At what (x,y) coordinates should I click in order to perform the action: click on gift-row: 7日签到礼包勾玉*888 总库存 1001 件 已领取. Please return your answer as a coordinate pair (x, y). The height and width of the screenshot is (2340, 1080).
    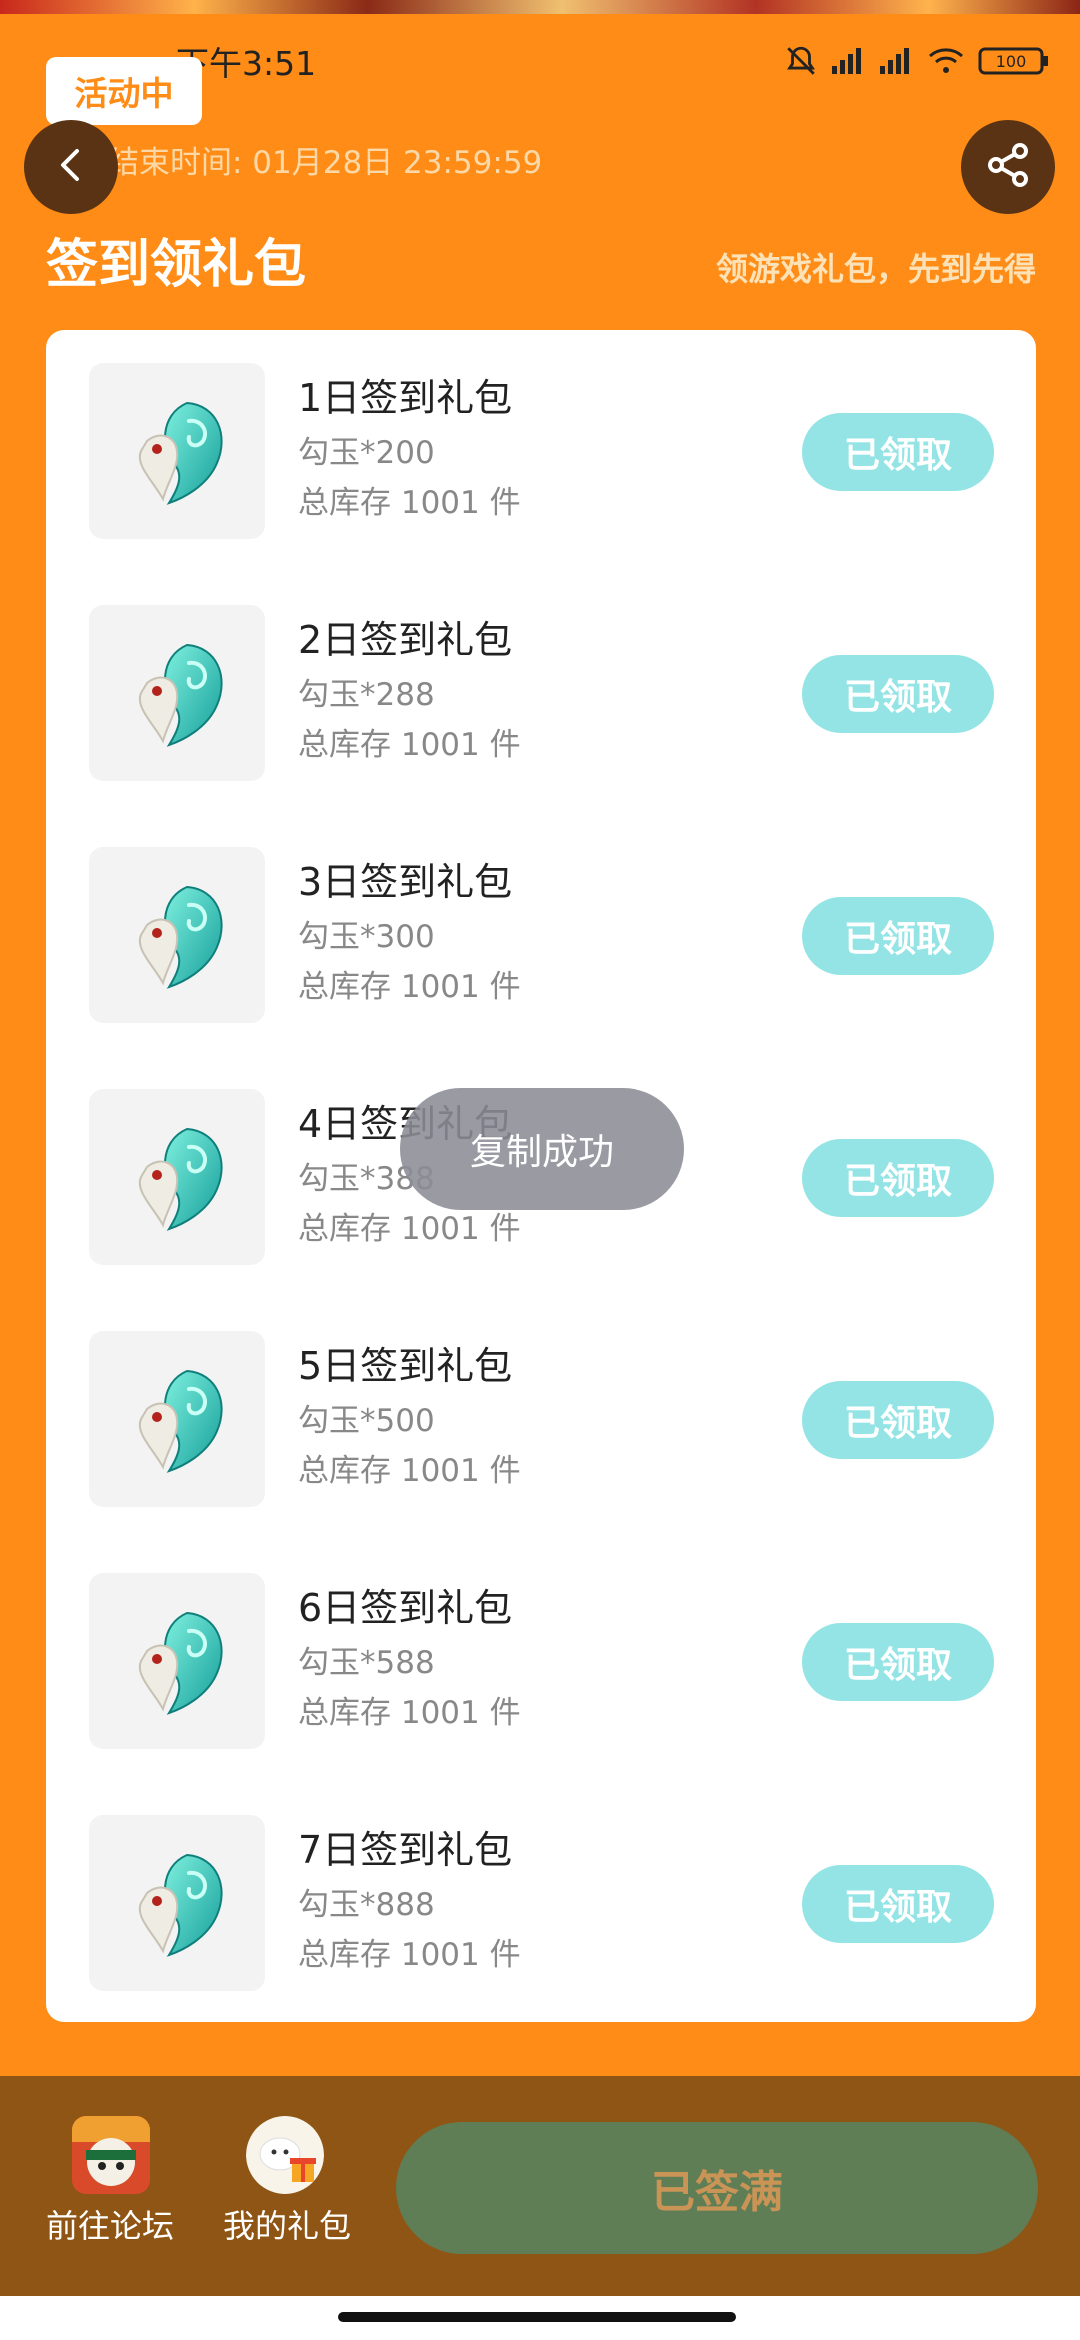
    Looking at the image, I should click on (541, 1905).